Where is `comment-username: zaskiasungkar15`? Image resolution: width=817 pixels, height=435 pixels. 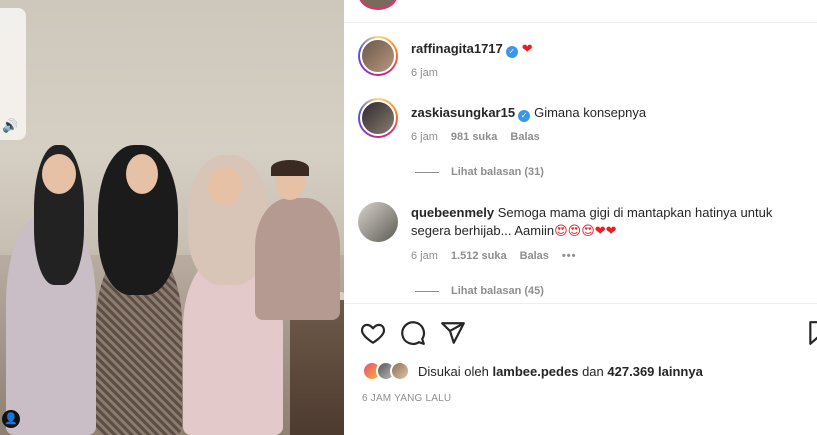 comment-username: zaskiasungkar15 is located at coordinates (463, 112).